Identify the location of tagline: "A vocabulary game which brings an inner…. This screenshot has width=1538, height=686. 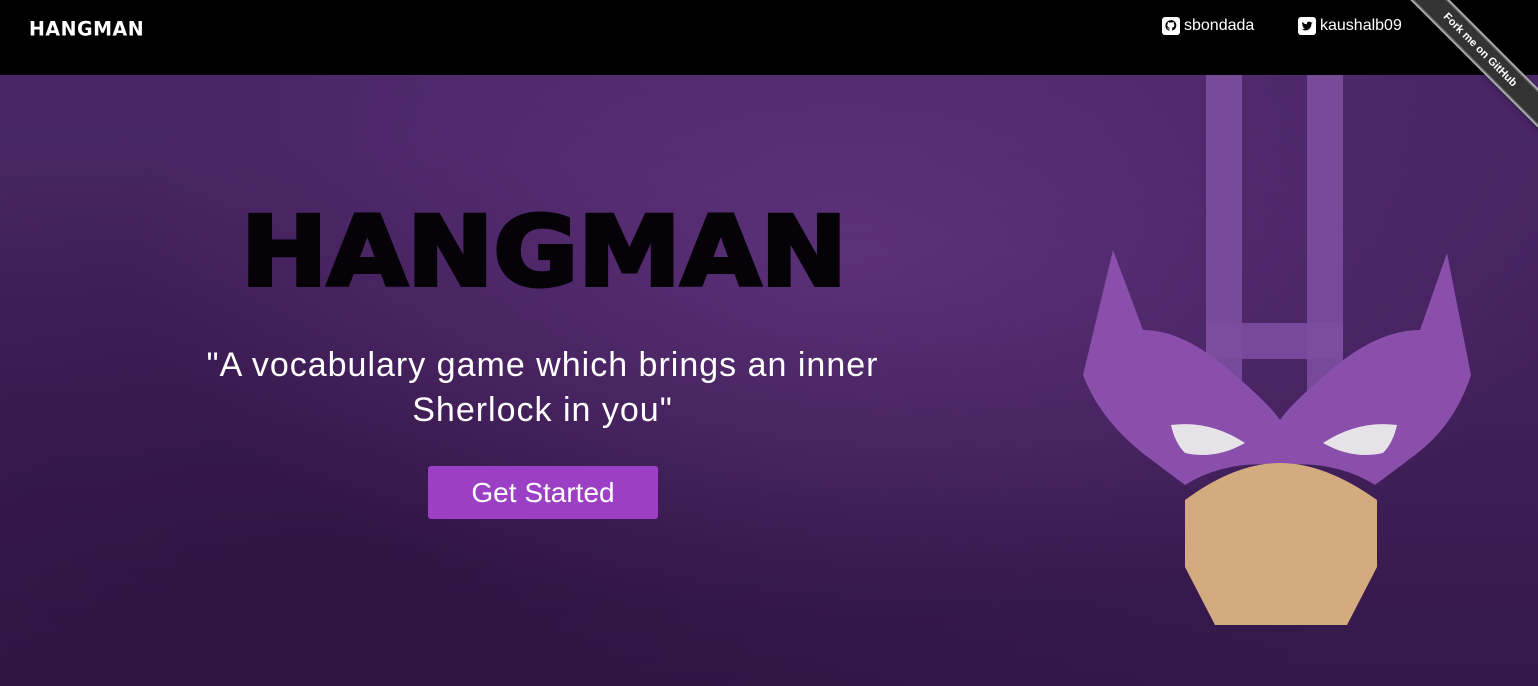
(542, 387).